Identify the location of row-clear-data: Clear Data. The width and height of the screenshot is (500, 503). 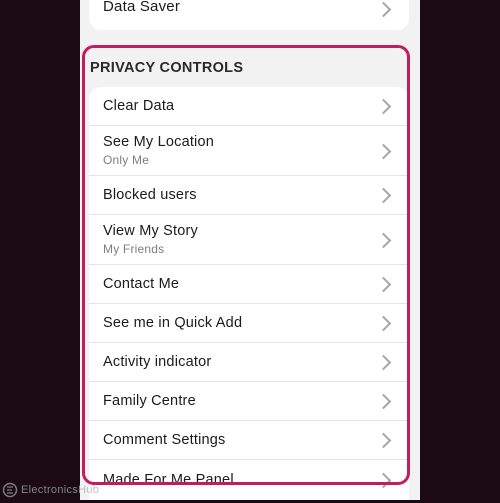
(249, 106).